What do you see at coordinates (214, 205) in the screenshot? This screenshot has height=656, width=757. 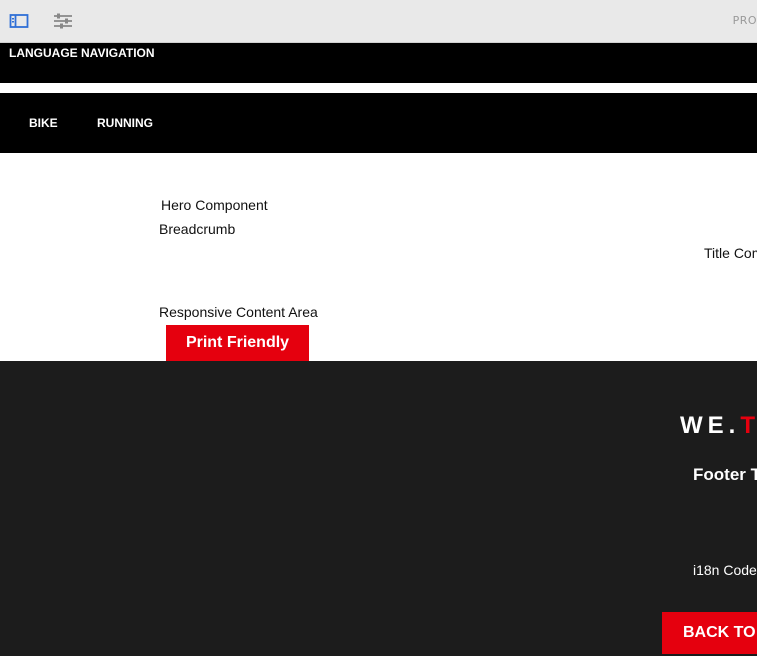 I see `hero-component: Hero Component` at bounding box center [214, 205].